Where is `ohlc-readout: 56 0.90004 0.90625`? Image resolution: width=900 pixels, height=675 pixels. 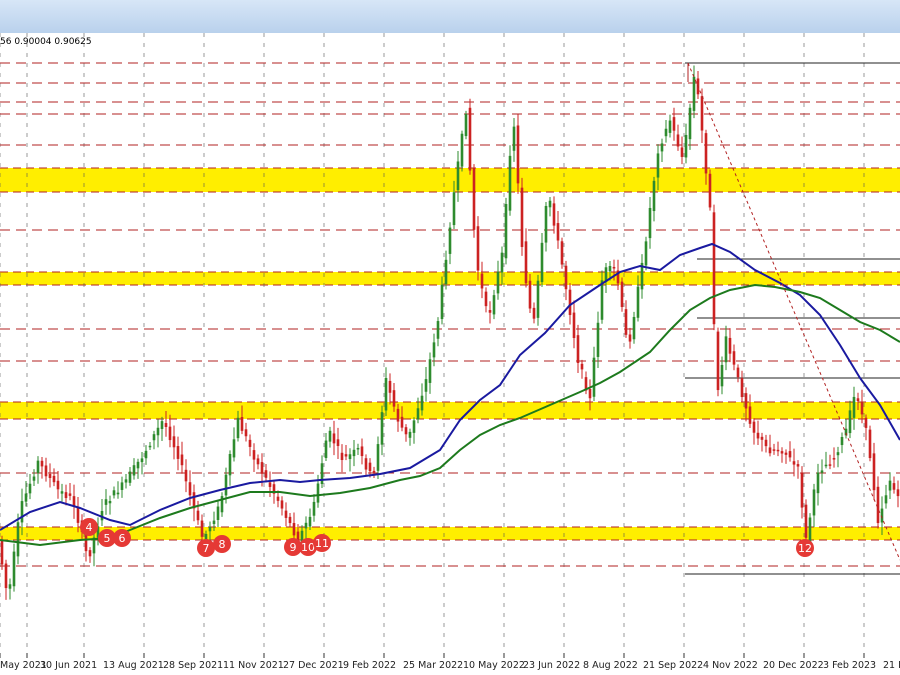
ohlc-readout: 56 0.90004 0.90625 is located at coordinates (46, 42).